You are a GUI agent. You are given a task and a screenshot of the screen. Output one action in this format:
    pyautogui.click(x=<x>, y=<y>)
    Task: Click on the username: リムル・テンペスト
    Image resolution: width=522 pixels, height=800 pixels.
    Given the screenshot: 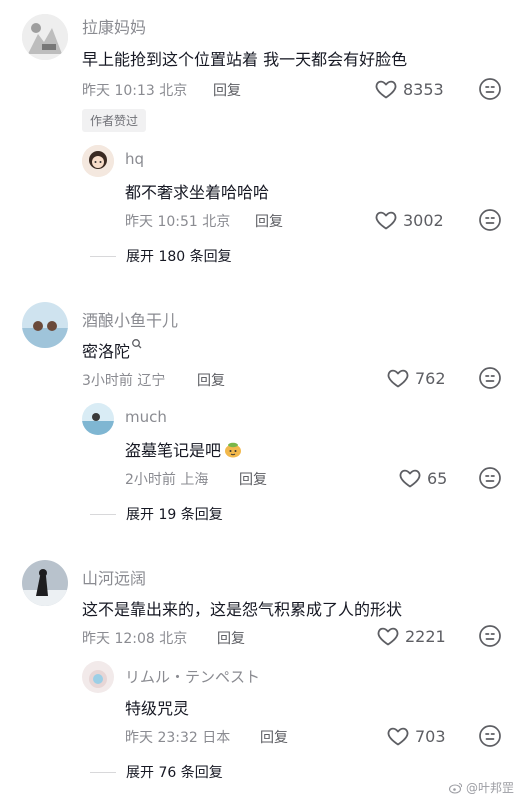 What is the action you would take?
    pyautogui.click(x=192, y=676)
    